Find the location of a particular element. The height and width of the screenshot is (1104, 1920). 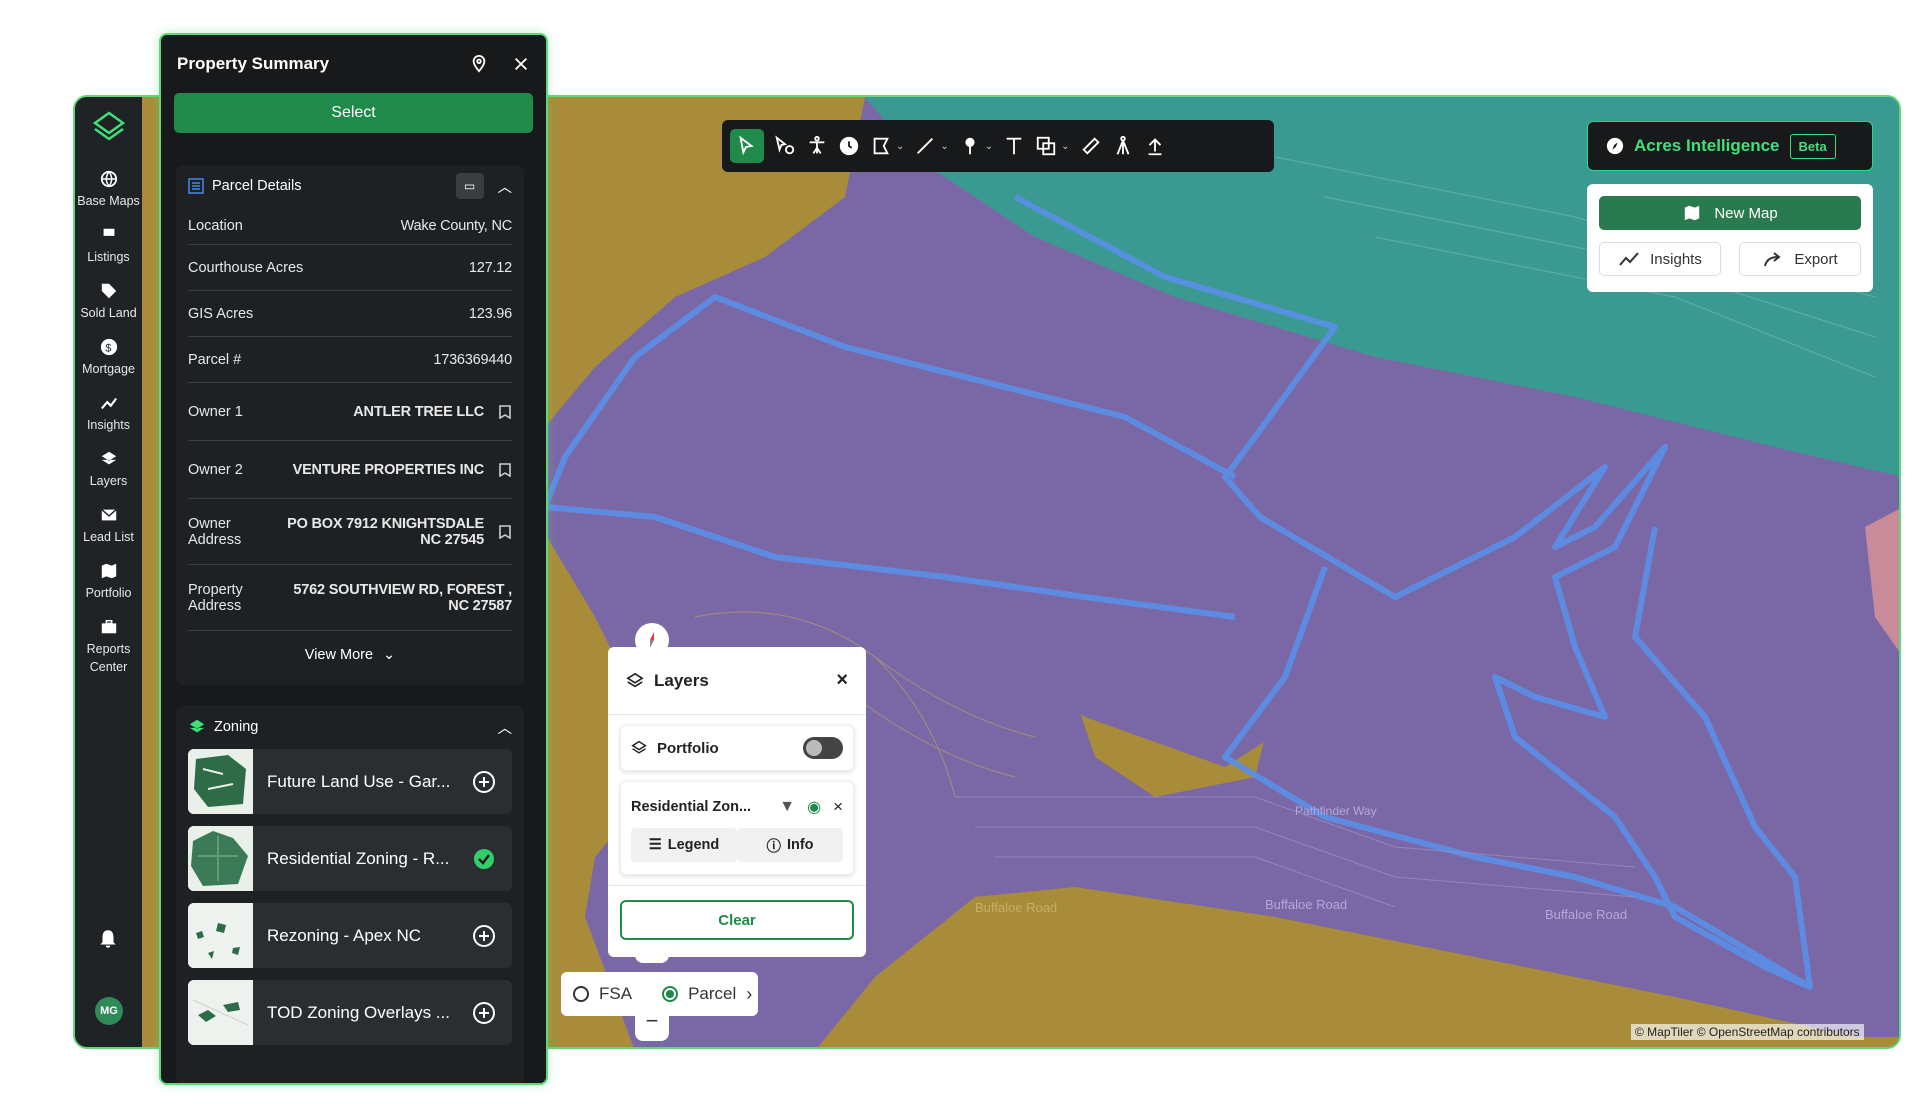

parcel-row: Owner 2 VENTURE PROPERTIES INC is located at coordinates (350, 470).